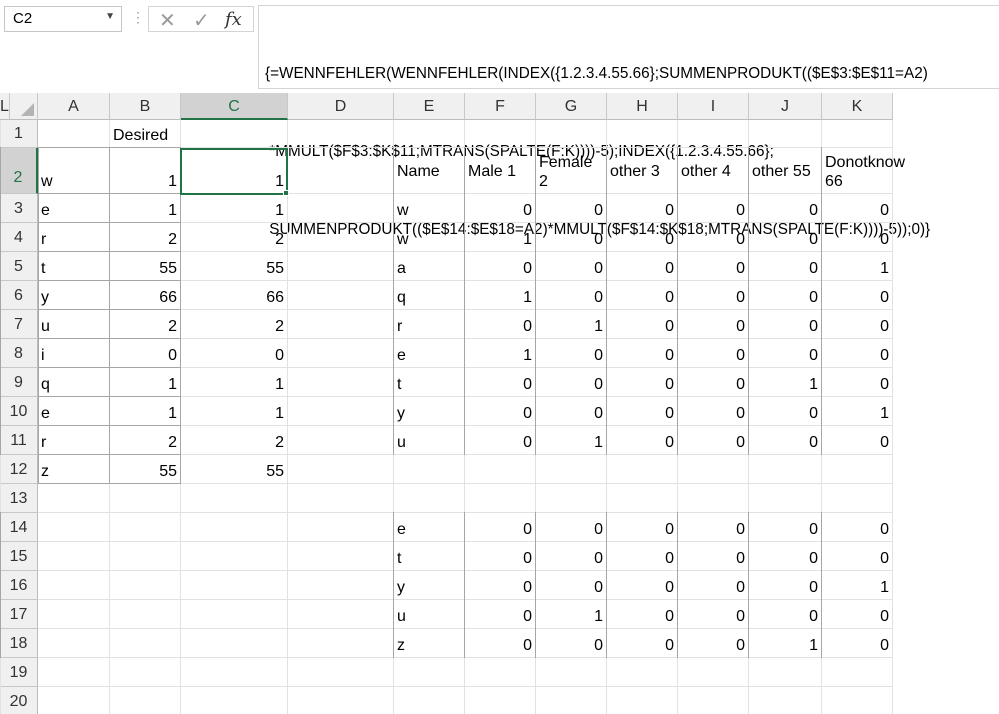 Image resolution: width=999 pixels, height=714 pixels. I want to click on cell-l12, so click(0, 469).